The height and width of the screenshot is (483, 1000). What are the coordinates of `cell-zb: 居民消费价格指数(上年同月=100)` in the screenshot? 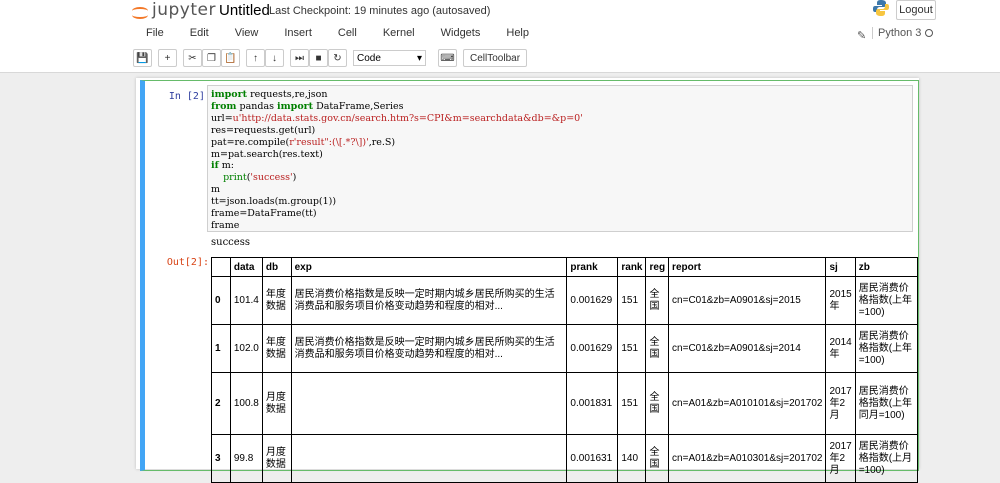 It's located at (886, 403).